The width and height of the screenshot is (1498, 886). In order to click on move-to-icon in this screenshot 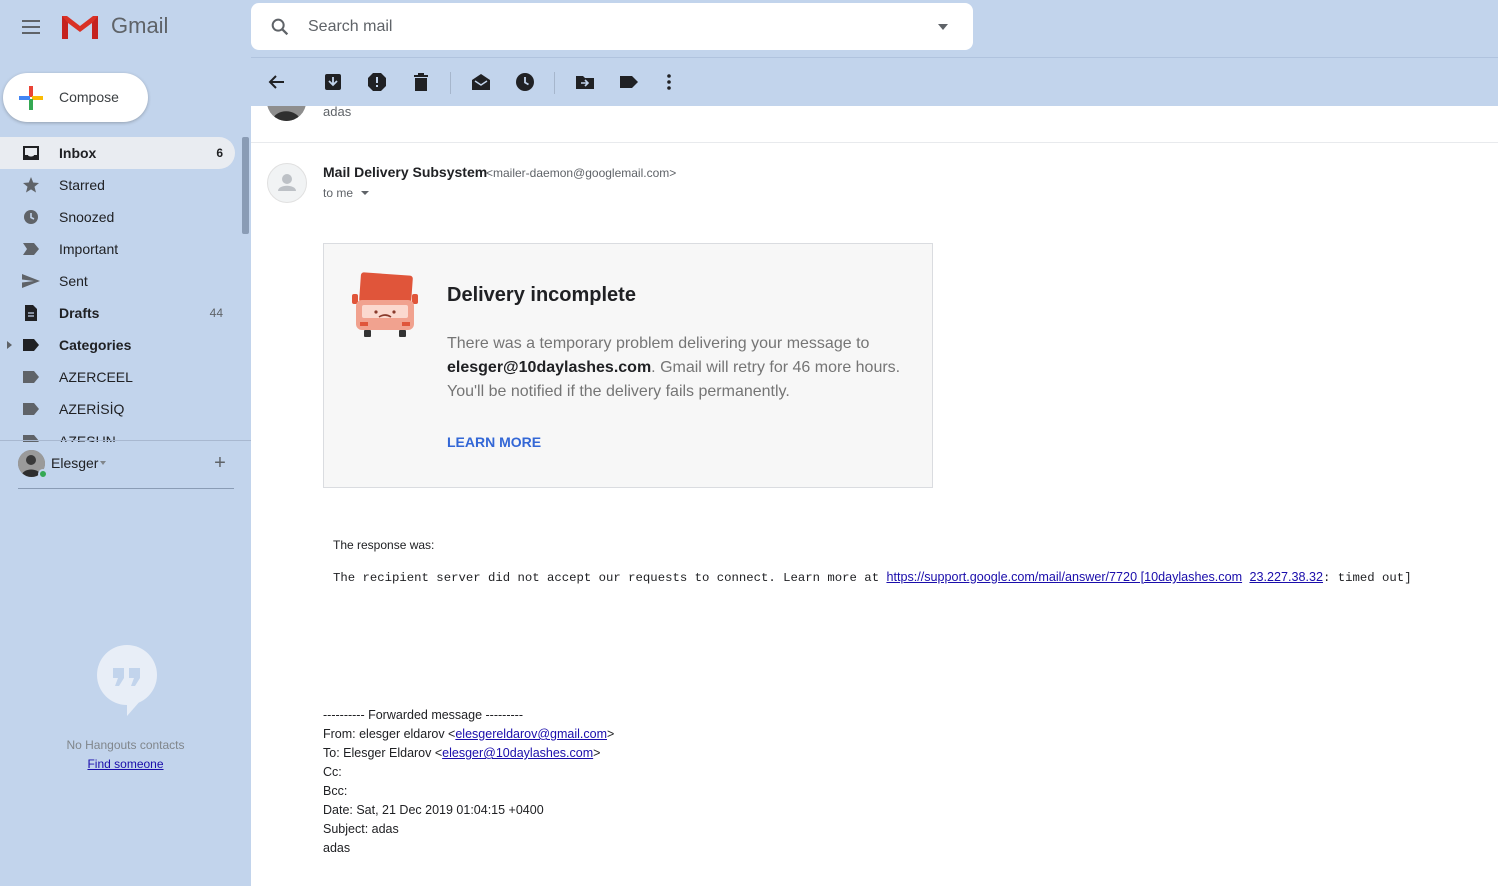, I will do `click(585, 82)`.